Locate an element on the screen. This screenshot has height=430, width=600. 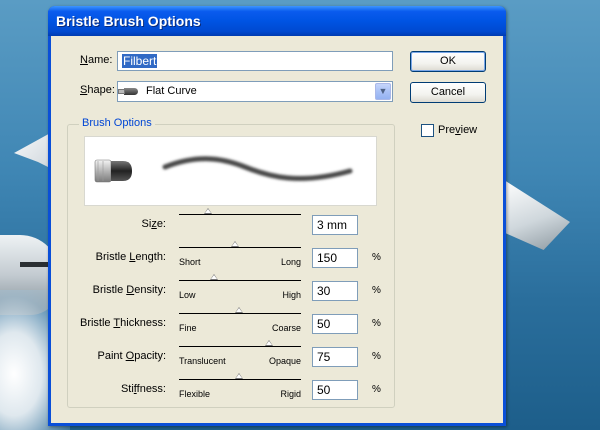
bristle-density-input: 30 is located at coordinates (335, 291).